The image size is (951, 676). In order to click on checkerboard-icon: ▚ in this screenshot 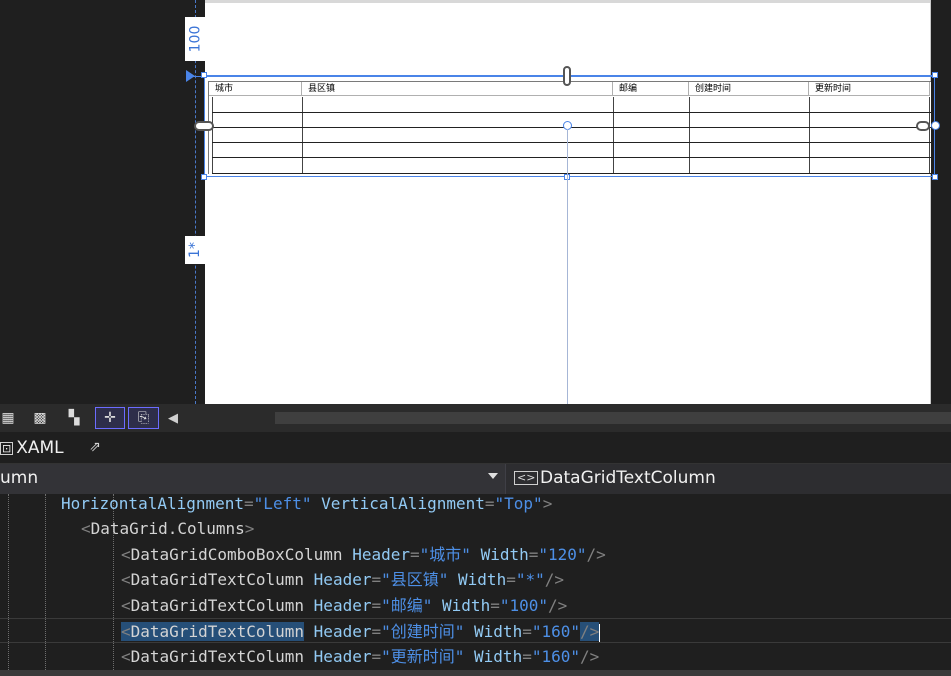, I will do `click(74, 418)`.